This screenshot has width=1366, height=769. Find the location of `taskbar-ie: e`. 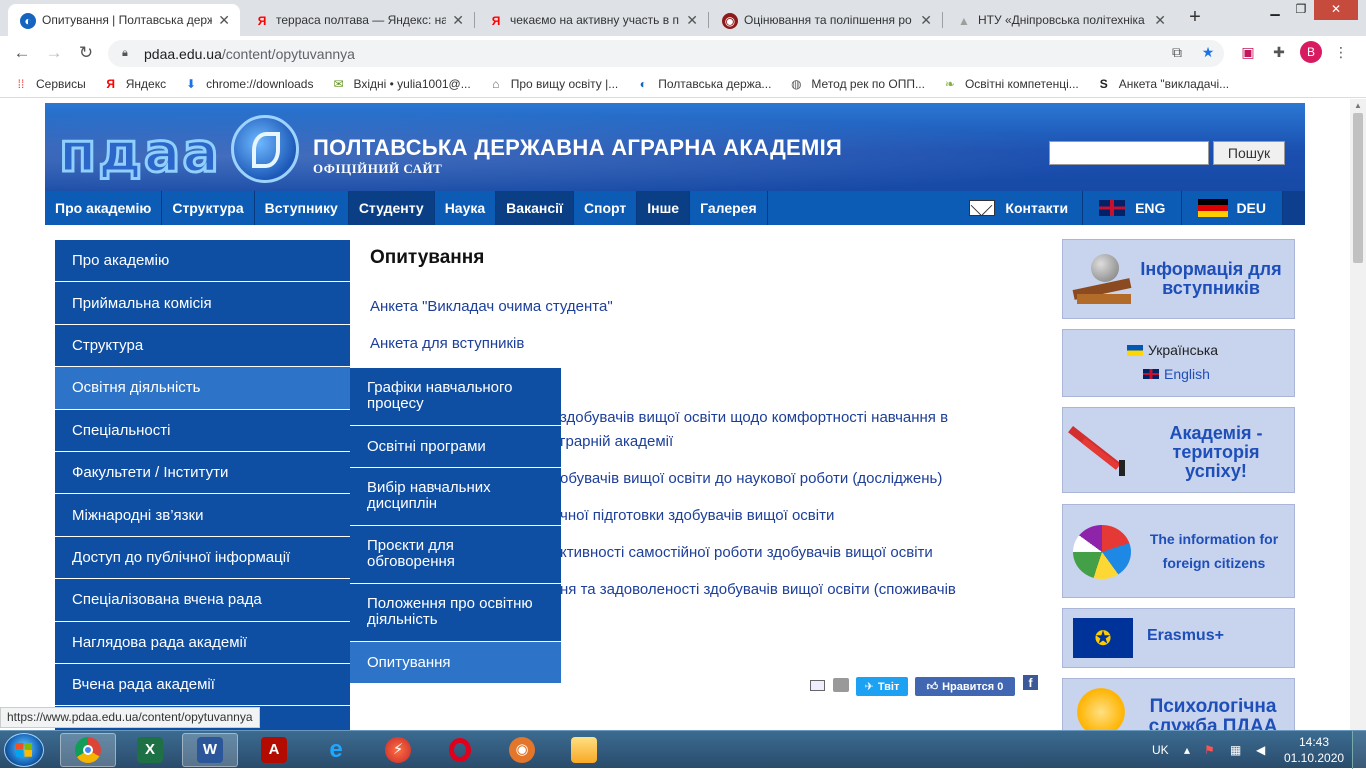

taskbar-ie: e is located at coordinates (336, 750).